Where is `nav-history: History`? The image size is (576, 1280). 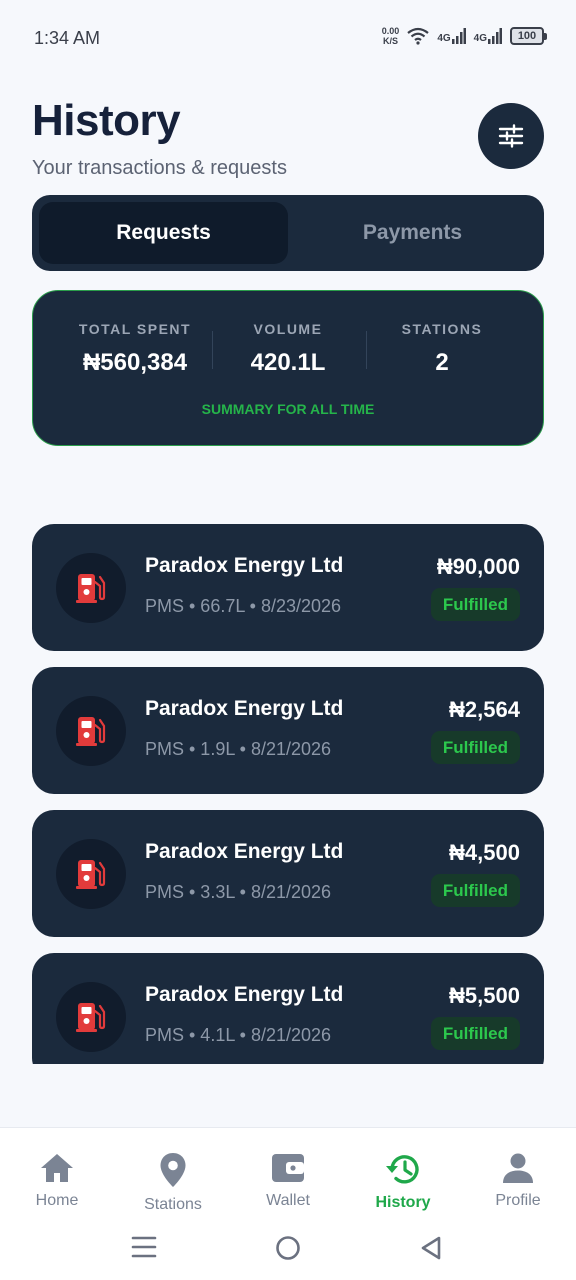
nav-history: History is located at coordinates (403, 1182).